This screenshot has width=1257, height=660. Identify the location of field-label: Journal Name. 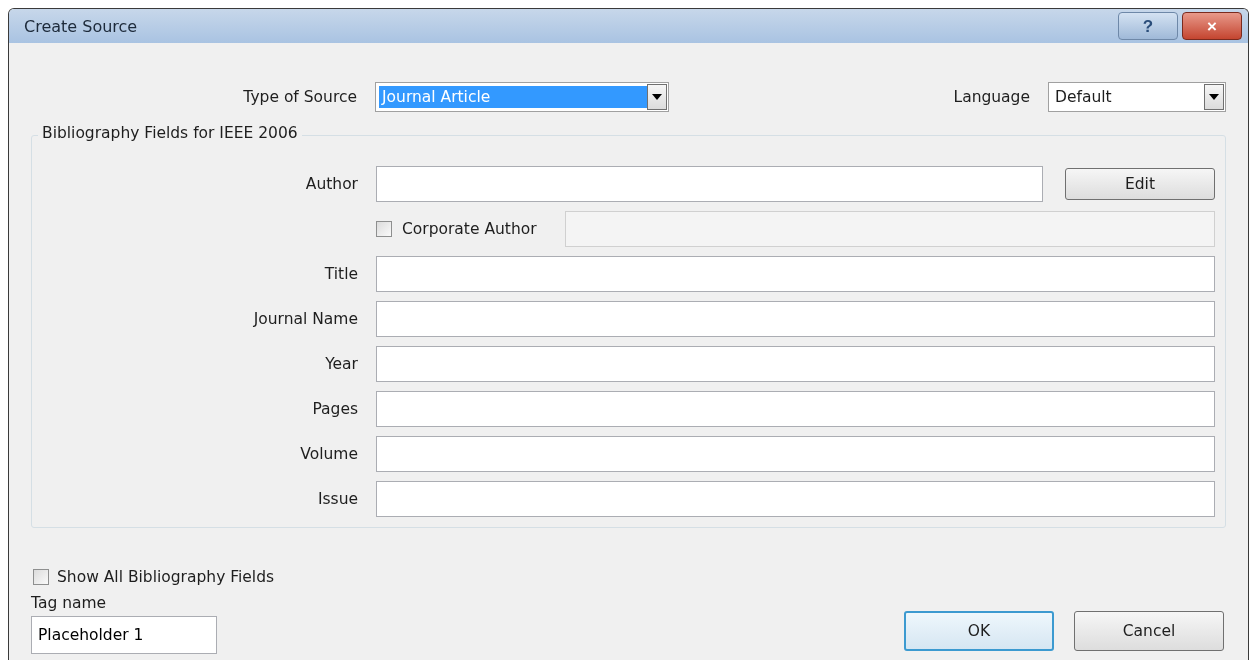
(305, 319).